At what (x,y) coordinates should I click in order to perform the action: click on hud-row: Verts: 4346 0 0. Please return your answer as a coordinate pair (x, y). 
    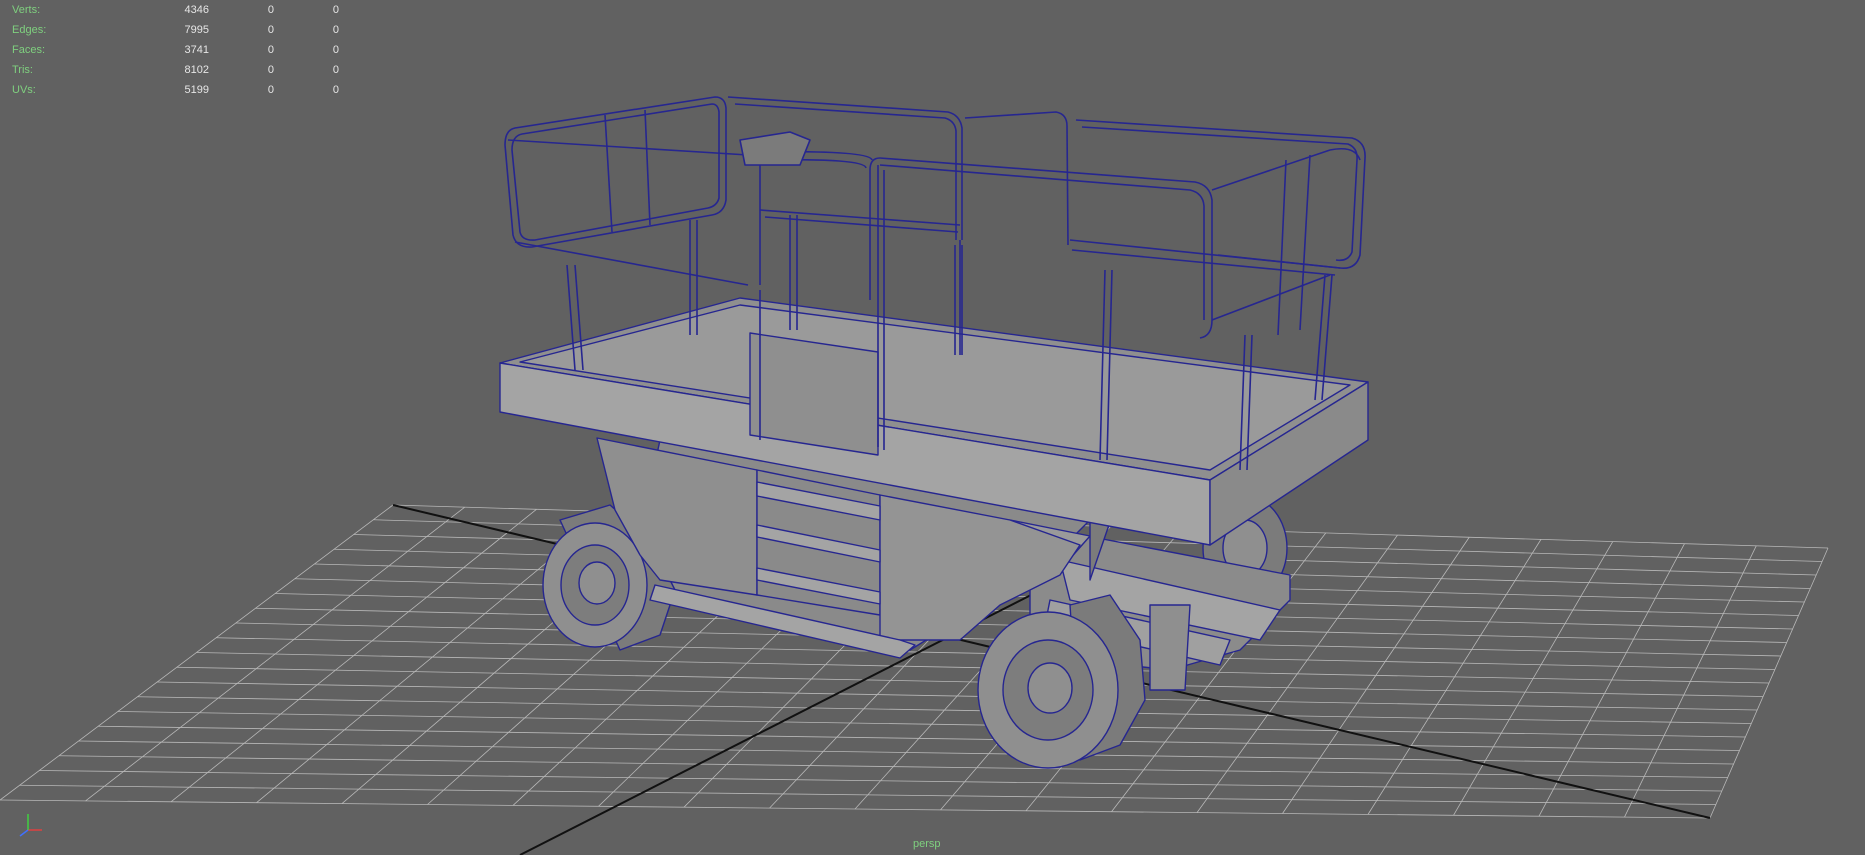
    Looking at the image, I should click on (175, 10).